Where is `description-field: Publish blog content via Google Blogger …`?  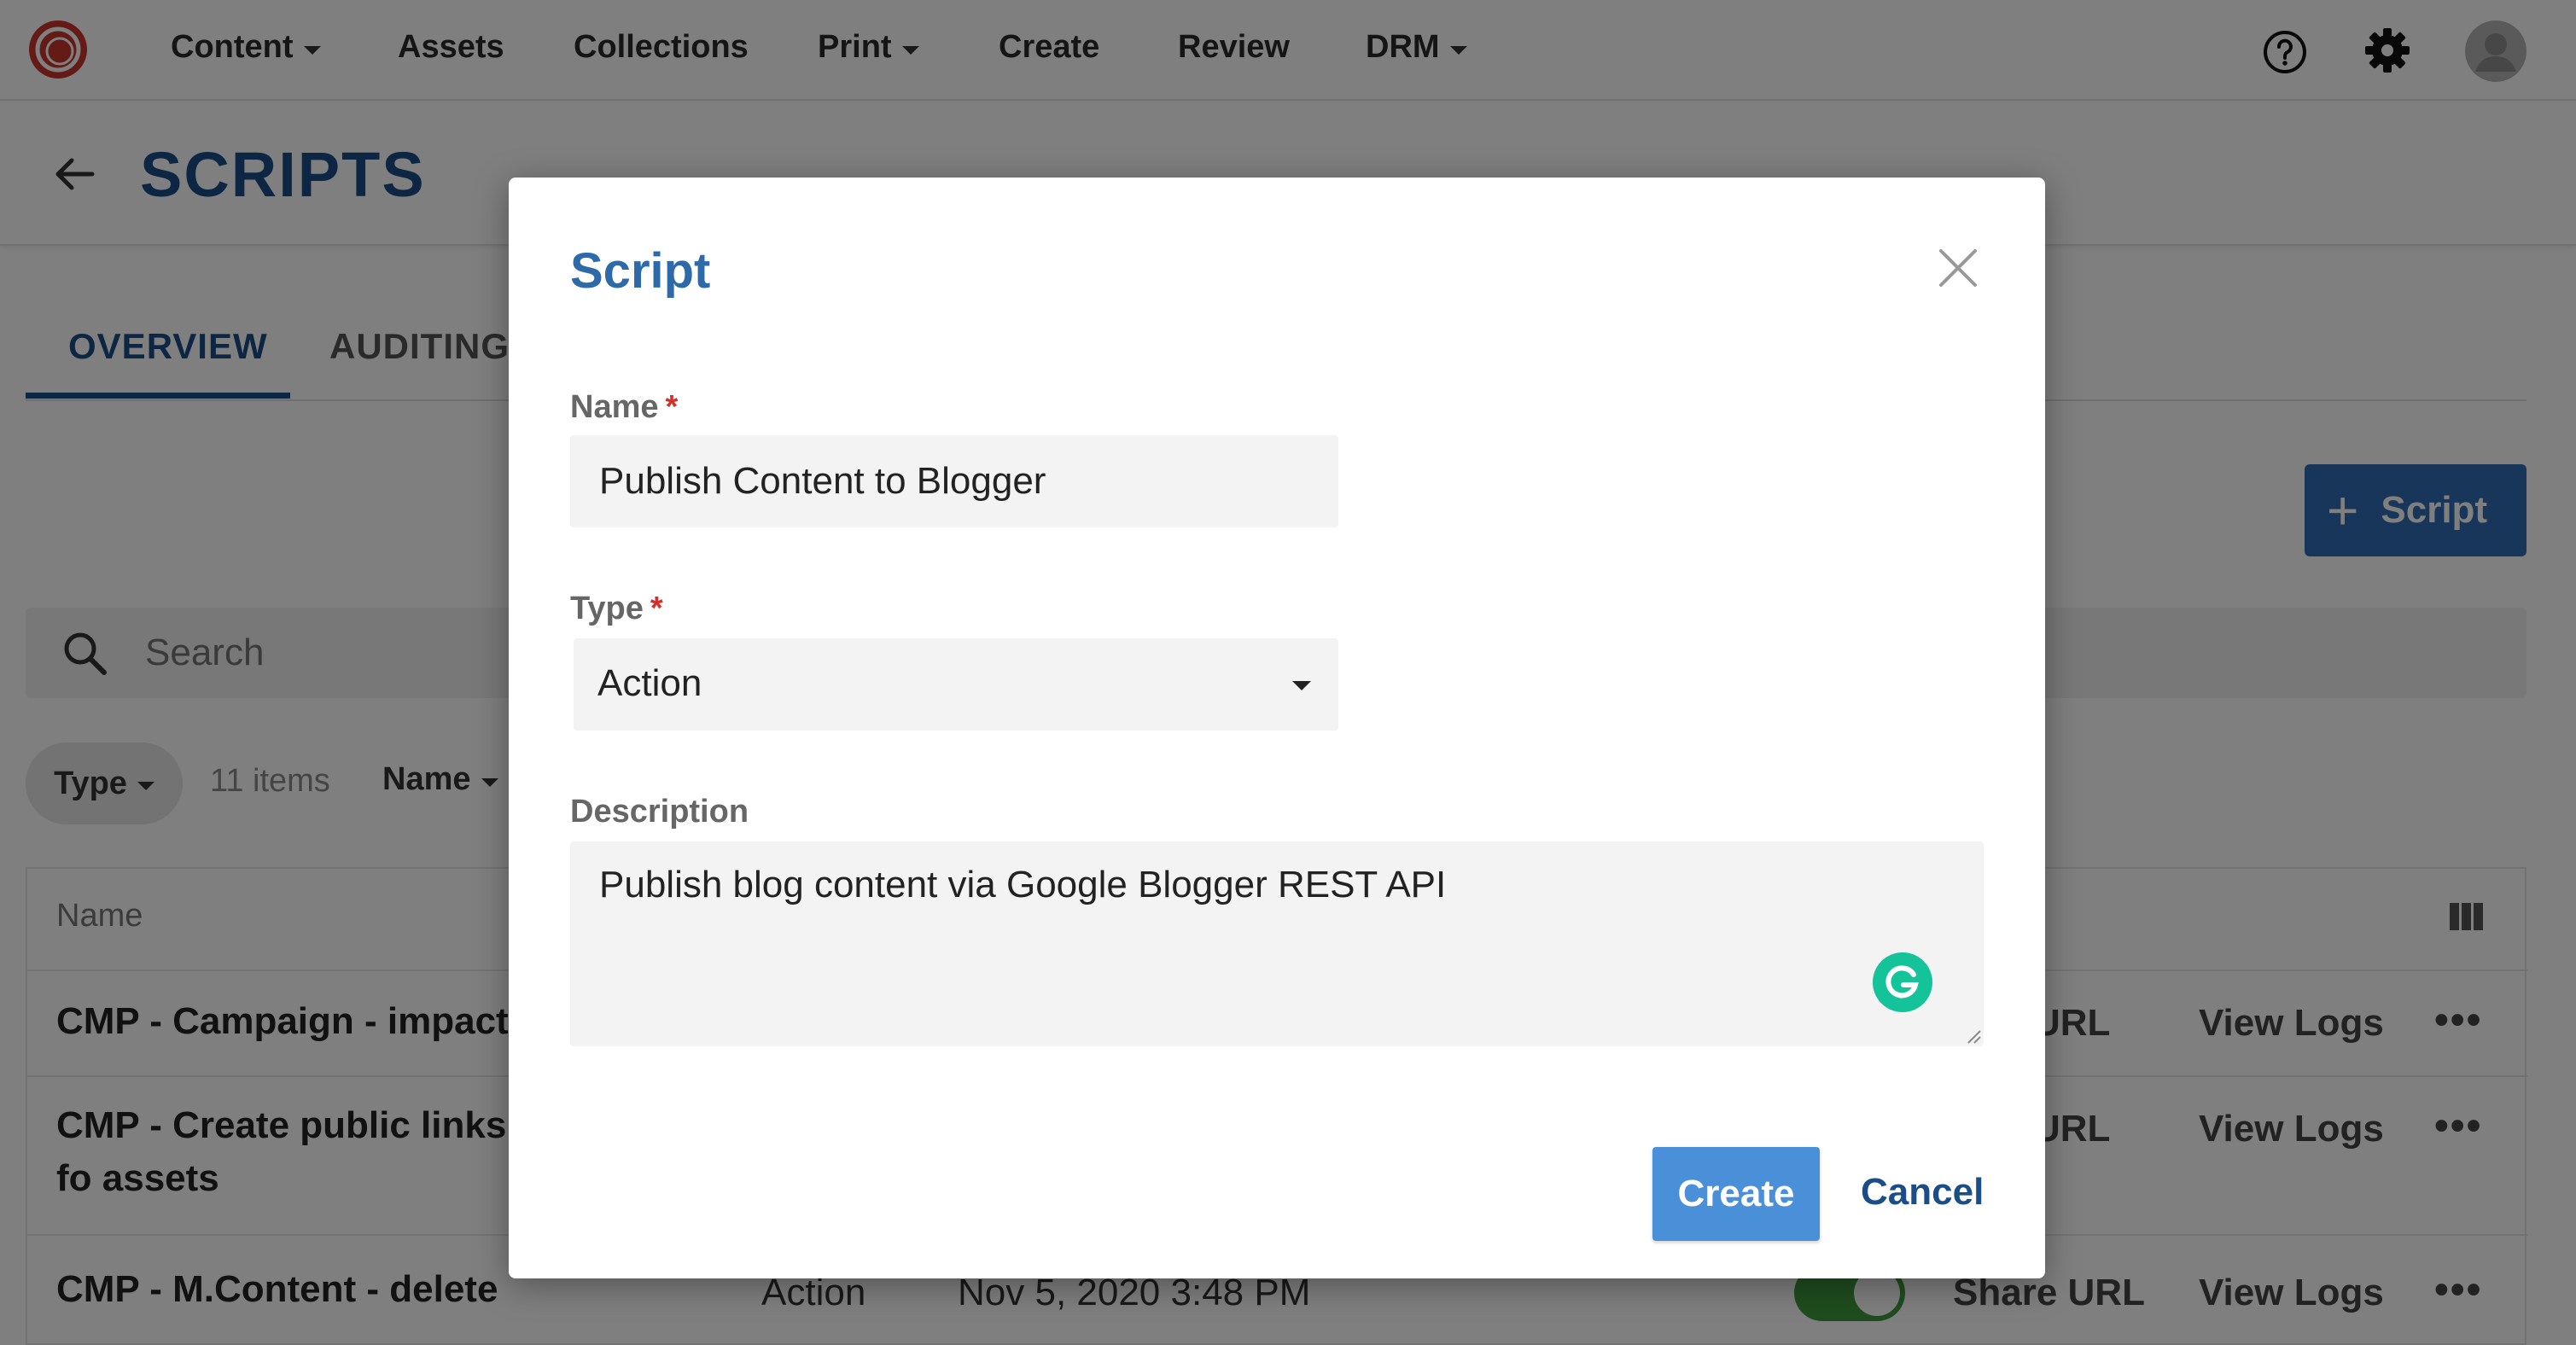 description-field: Publish blog content via Google Blogger … is located at coordinates (1277, 943).